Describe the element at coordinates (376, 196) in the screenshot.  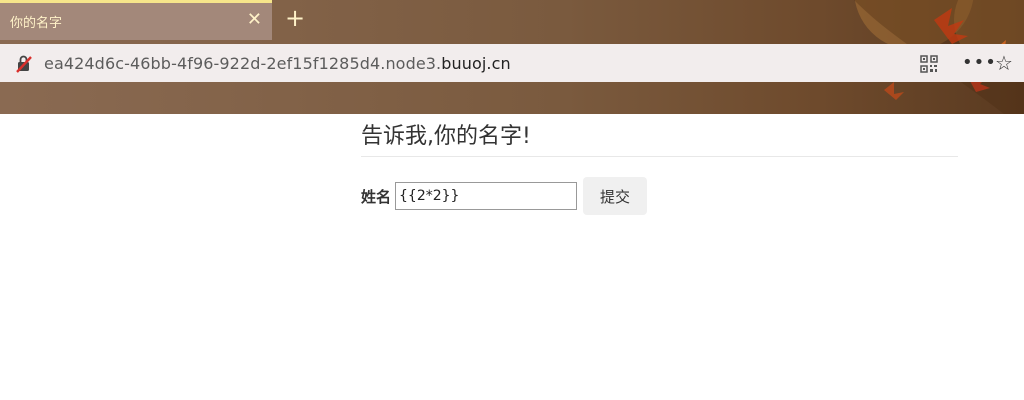
I see `name-label: 姓名` at that location.